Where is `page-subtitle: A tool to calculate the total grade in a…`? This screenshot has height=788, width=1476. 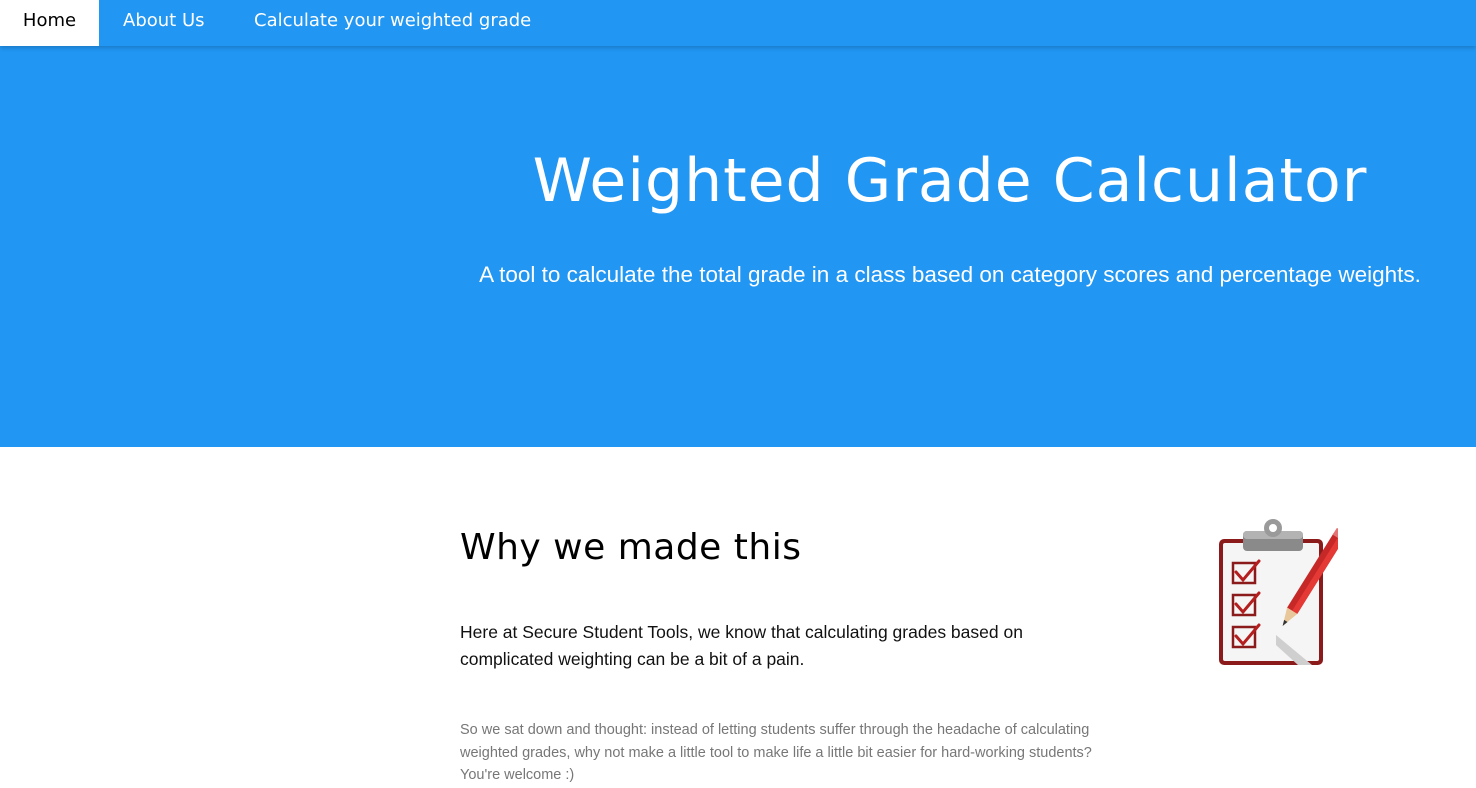
page-subtitle: A tool to calculate the total grade in a… is located at coordinates (950, 274).